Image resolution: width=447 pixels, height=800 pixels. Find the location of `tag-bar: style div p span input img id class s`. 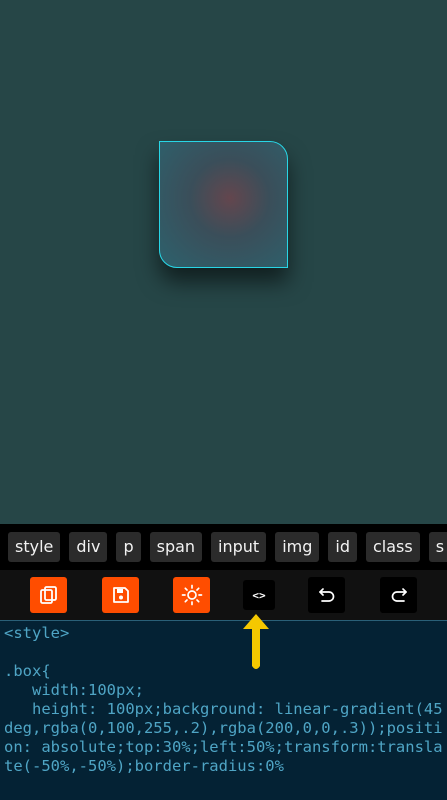

tag-bar: style div p span input img id class s is located at coordinates (223, 547).